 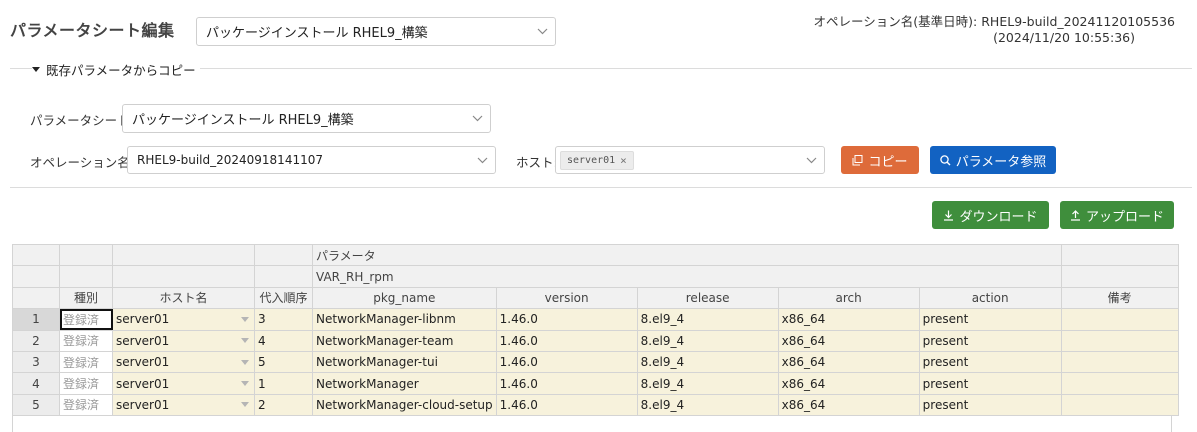 What do you see at coordinates (895, 21) in the screenshot?
I see `operation-info-label: オペレーション名(基準日時):` at bounding box center [895, 21].